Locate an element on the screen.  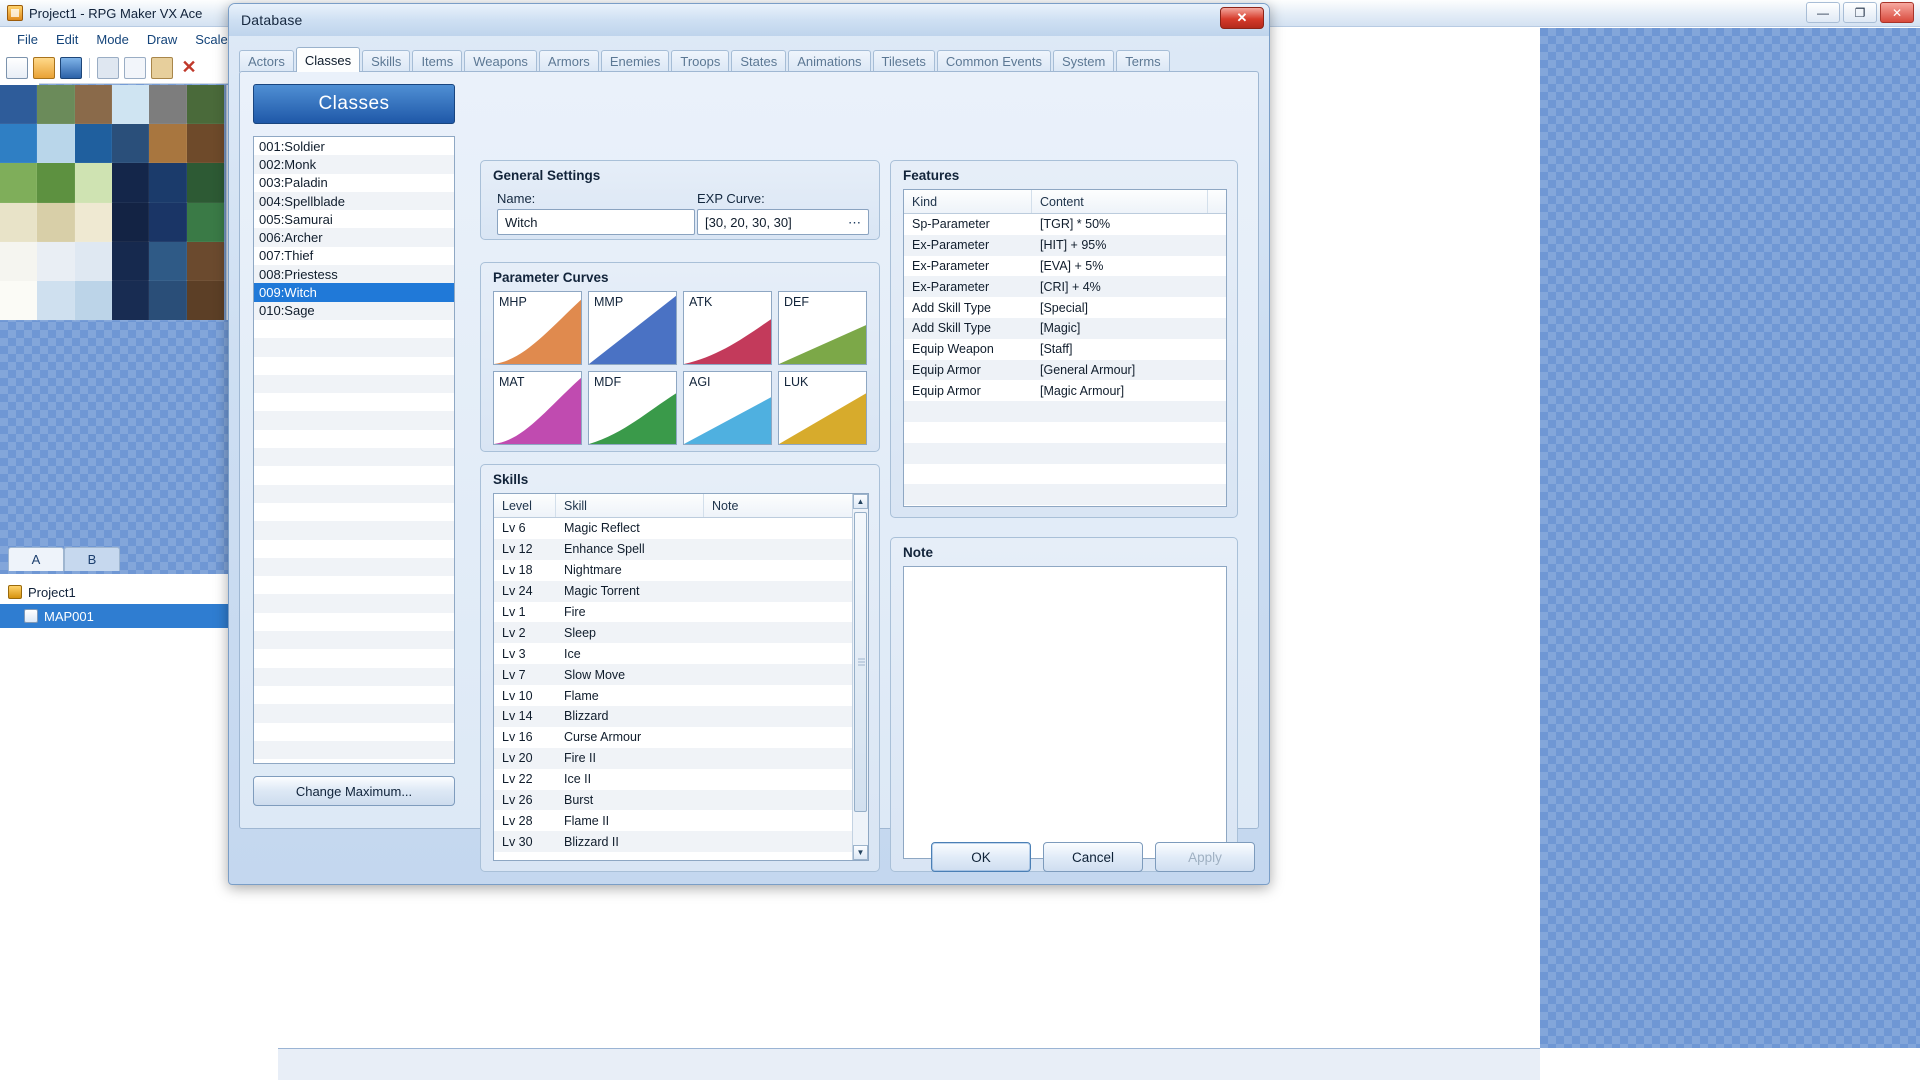
note-textarea is located at coordinates (1065, 712).